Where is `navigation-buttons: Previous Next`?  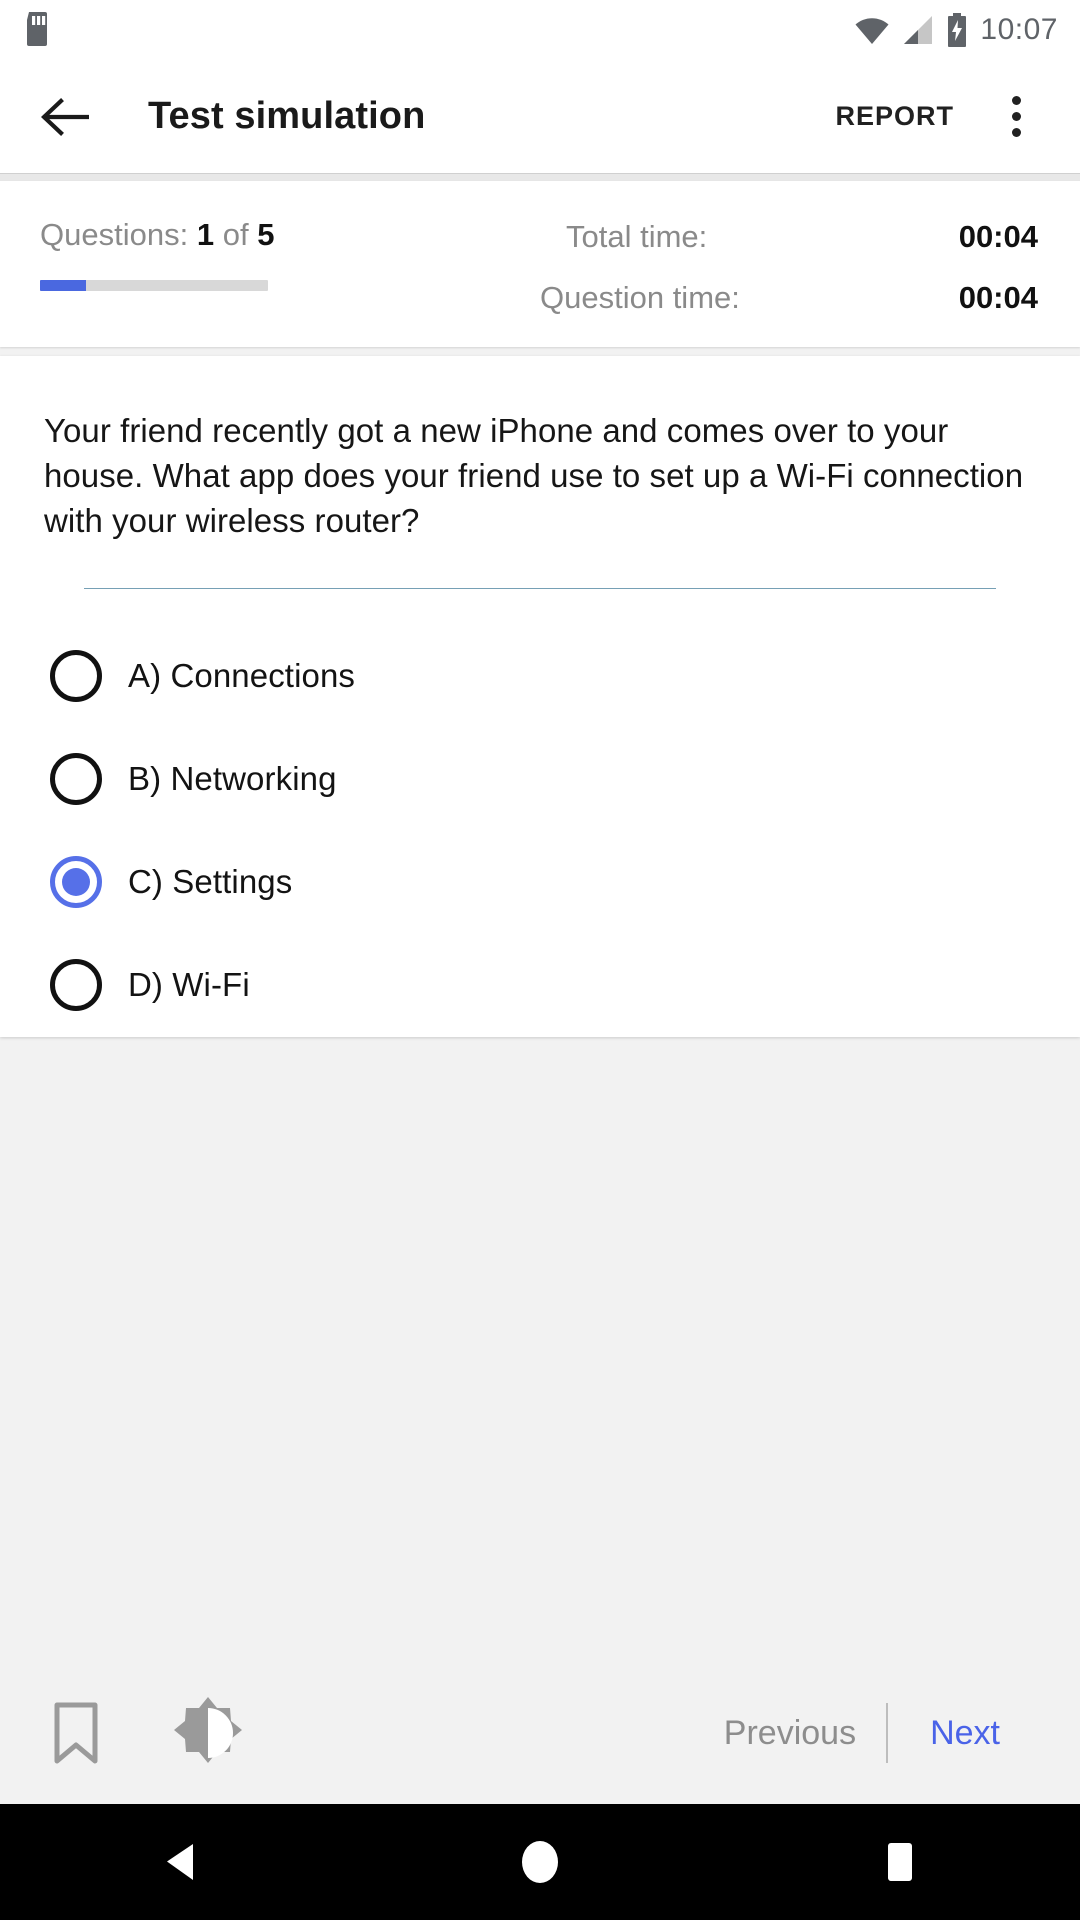
navigation-buttons: Previous Next is located at coordinates (863, 1733).